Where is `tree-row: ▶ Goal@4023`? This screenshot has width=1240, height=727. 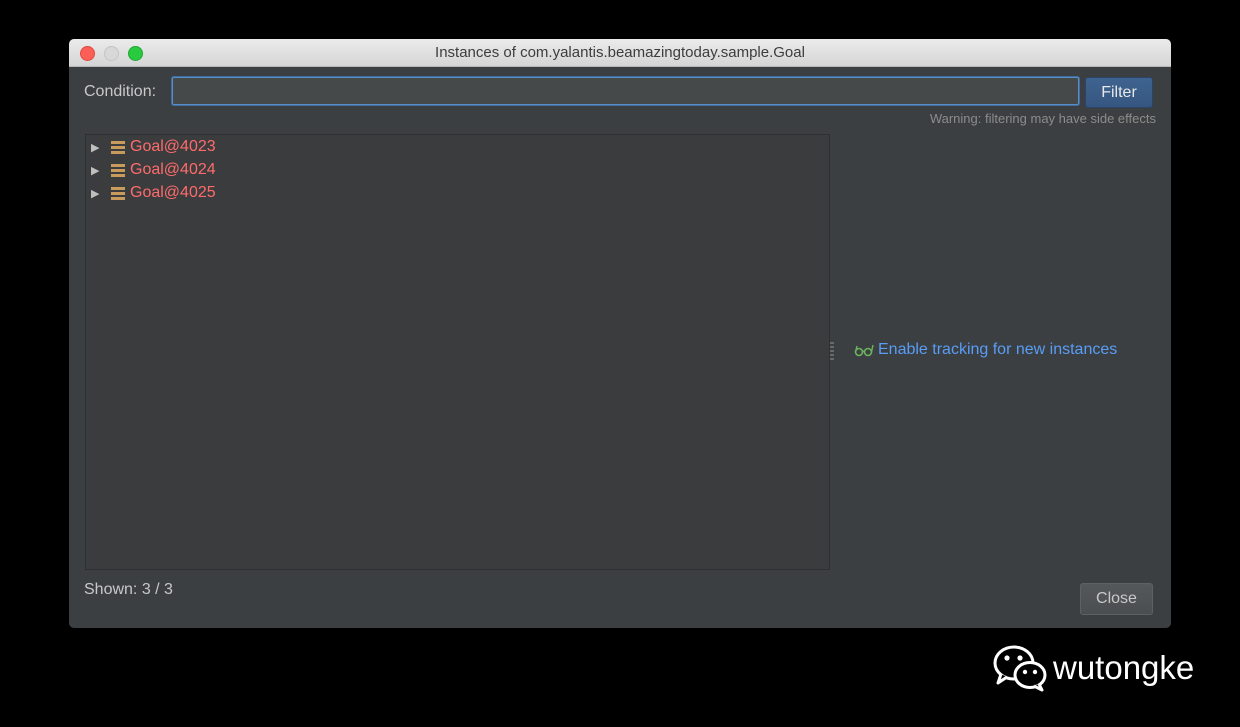
tree-row: ▶ Goal@4023 is located at coordinates (153, 147).